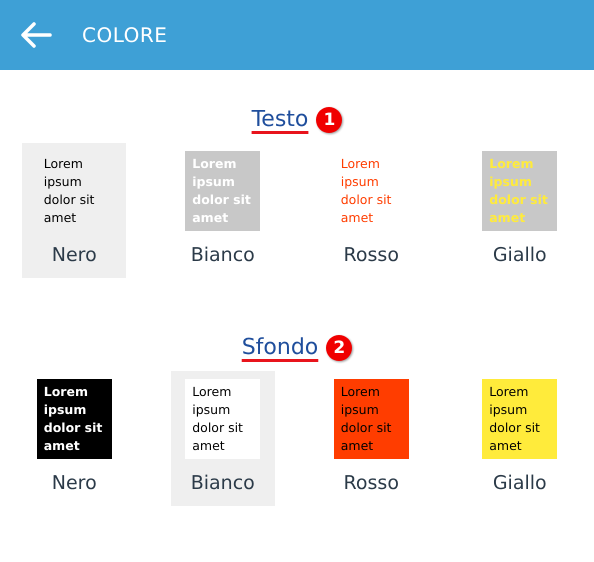 This screenshot has height=562, width=594. What do you see at coordinates (280, 347) in the screenshot?
I see `section-title: Sfondo` at bounding box center [280, 347].